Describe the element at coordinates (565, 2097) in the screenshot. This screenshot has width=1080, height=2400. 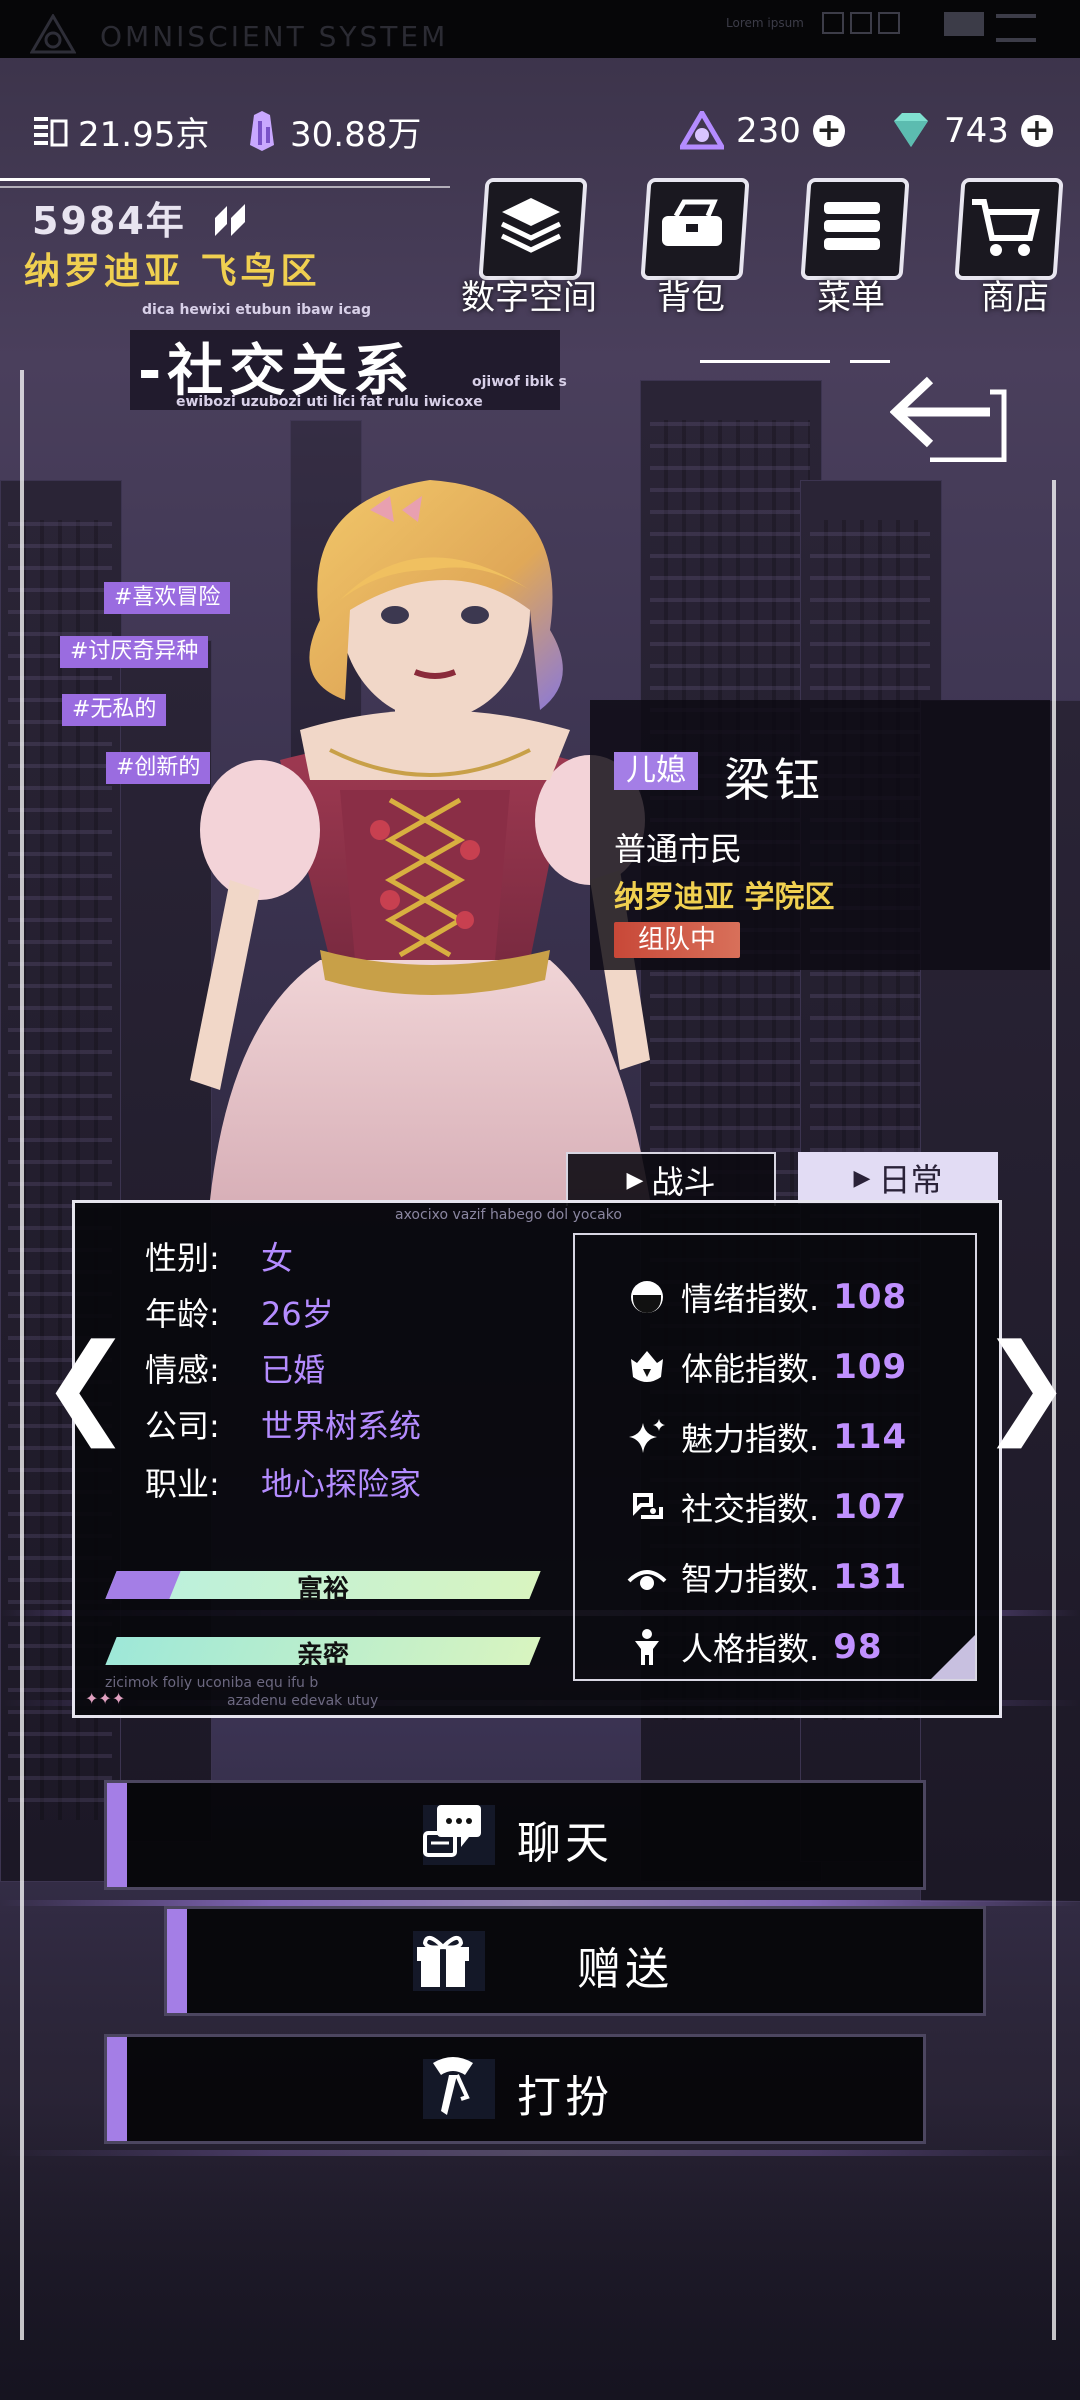
I see `dress-up-button-label: 打扮` at that location.